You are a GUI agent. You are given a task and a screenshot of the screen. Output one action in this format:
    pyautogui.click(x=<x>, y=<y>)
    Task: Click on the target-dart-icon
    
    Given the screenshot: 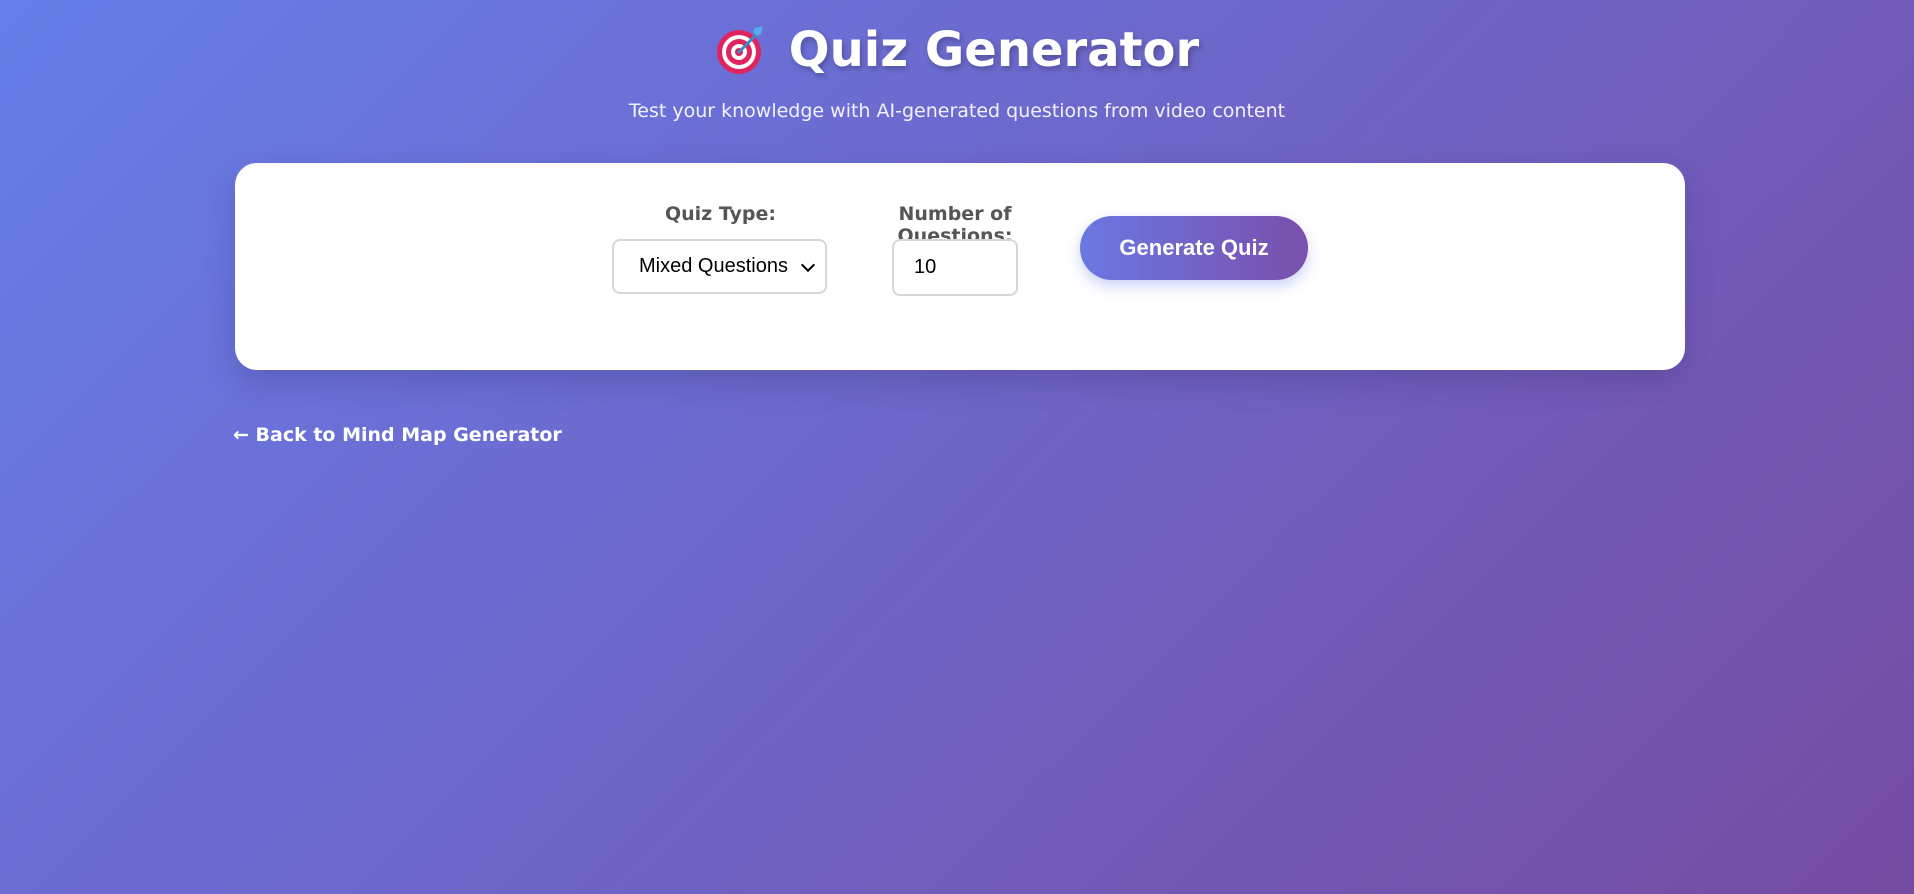 What is the action you would take?
    pyautogui.click(x=741, y=50)
    